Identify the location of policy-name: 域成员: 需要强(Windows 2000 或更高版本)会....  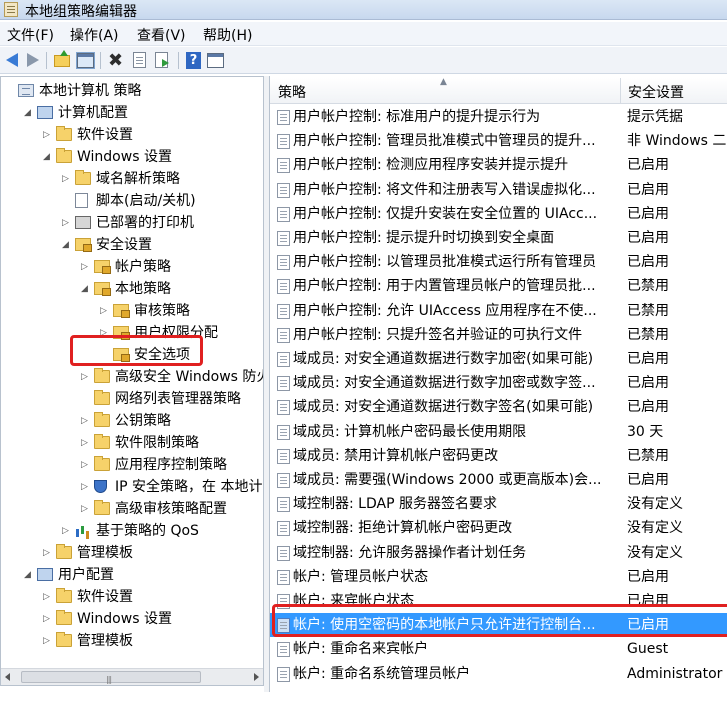
(447, 480).